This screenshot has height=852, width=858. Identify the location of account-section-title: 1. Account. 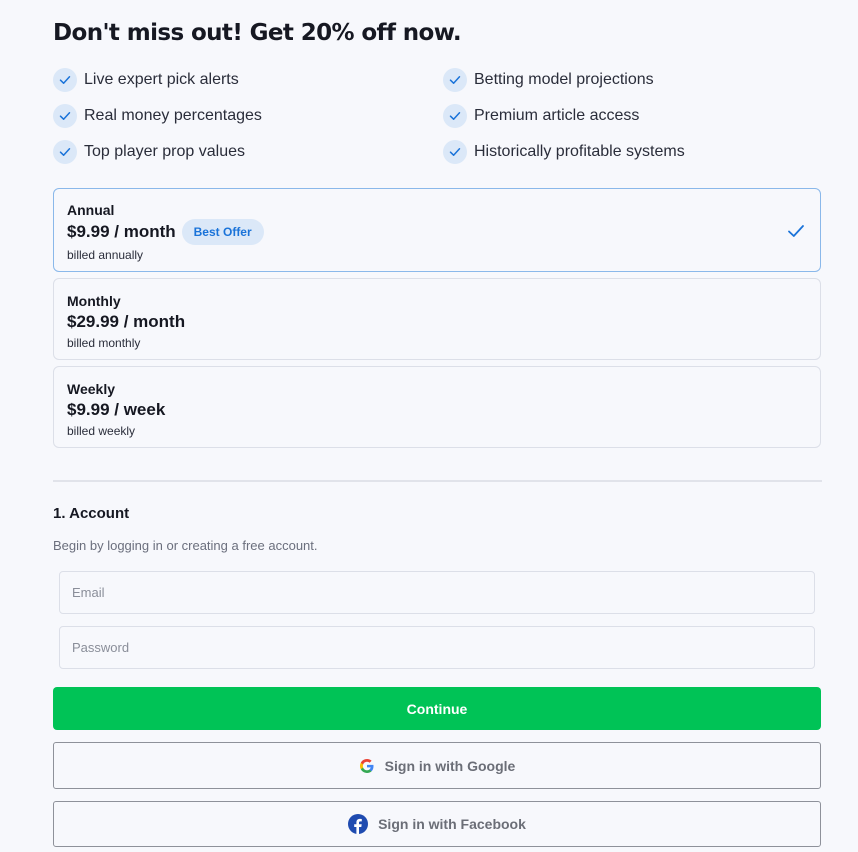
(91, 513).